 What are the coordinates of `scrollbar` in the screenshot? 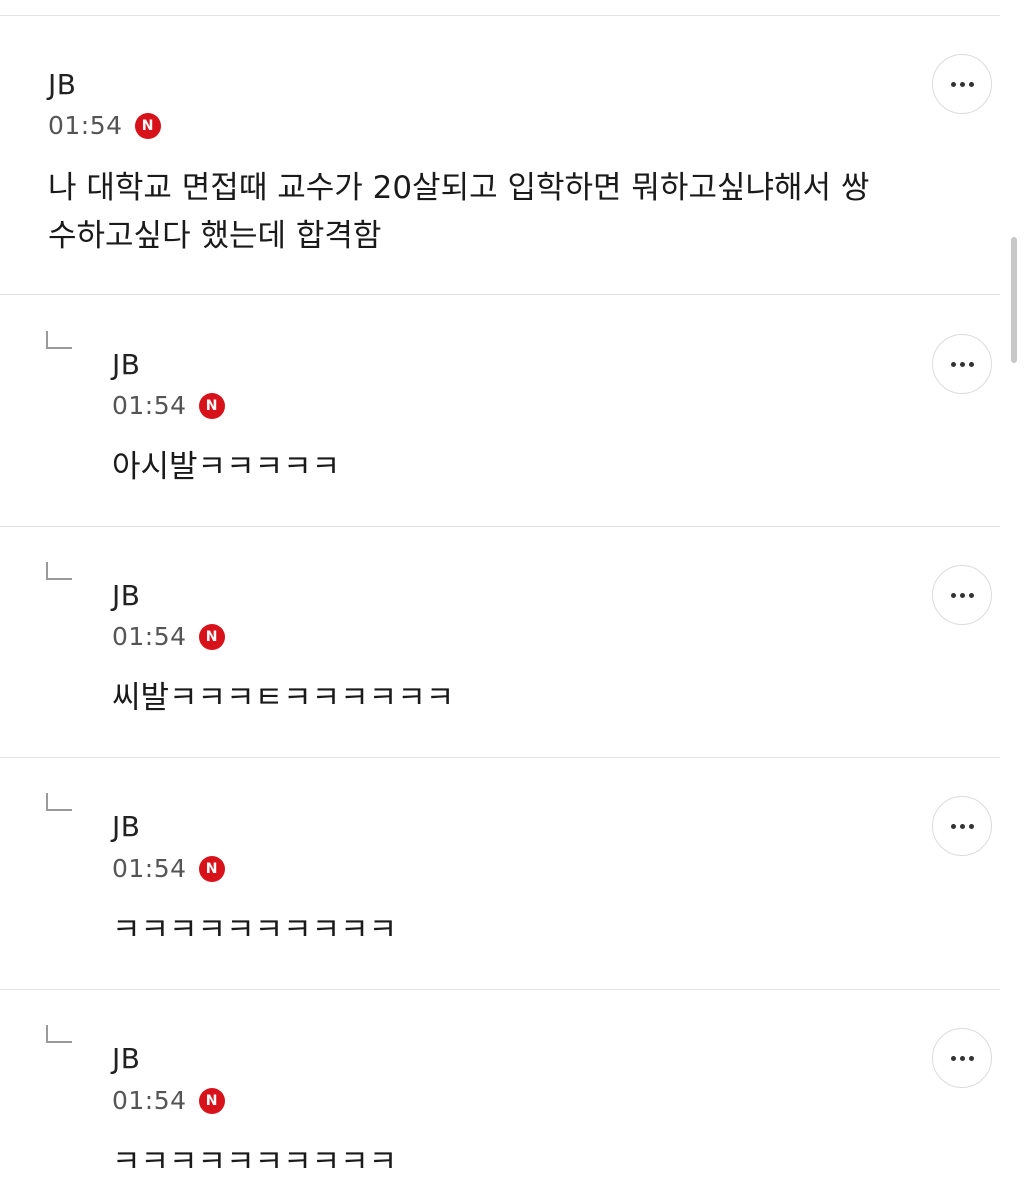 It's located at (1014, 300).